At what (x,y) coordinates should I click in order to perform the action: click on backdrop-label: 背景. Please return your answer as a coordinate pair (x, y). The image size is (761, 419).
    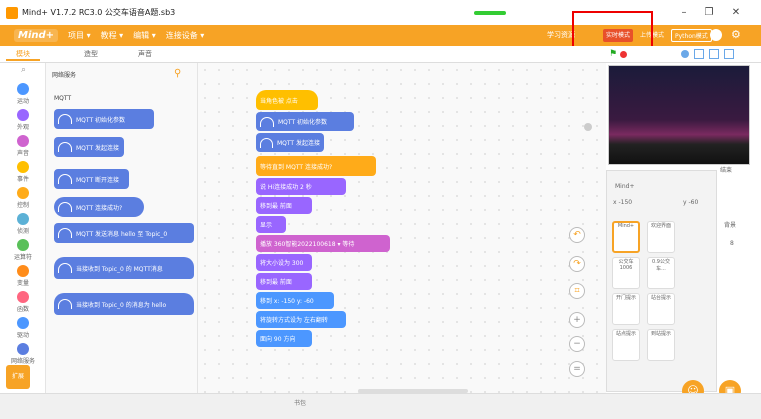
    Looking at the image, I should click on (730, 225).